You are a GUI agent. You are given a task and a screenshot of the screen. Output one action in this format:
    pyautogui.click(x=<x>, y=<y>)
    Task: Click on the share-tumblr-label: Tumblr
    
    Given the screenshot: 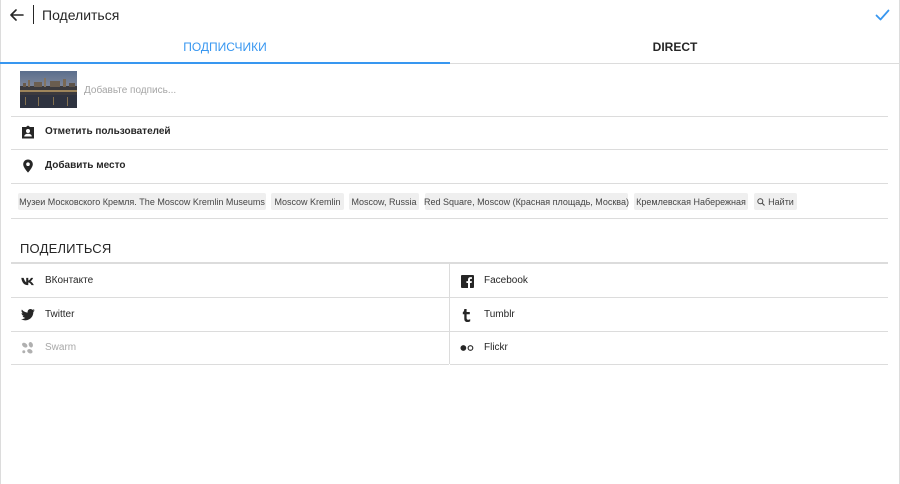 What is the action you would take?
    pyautogui.click(x=499, y=314)
    